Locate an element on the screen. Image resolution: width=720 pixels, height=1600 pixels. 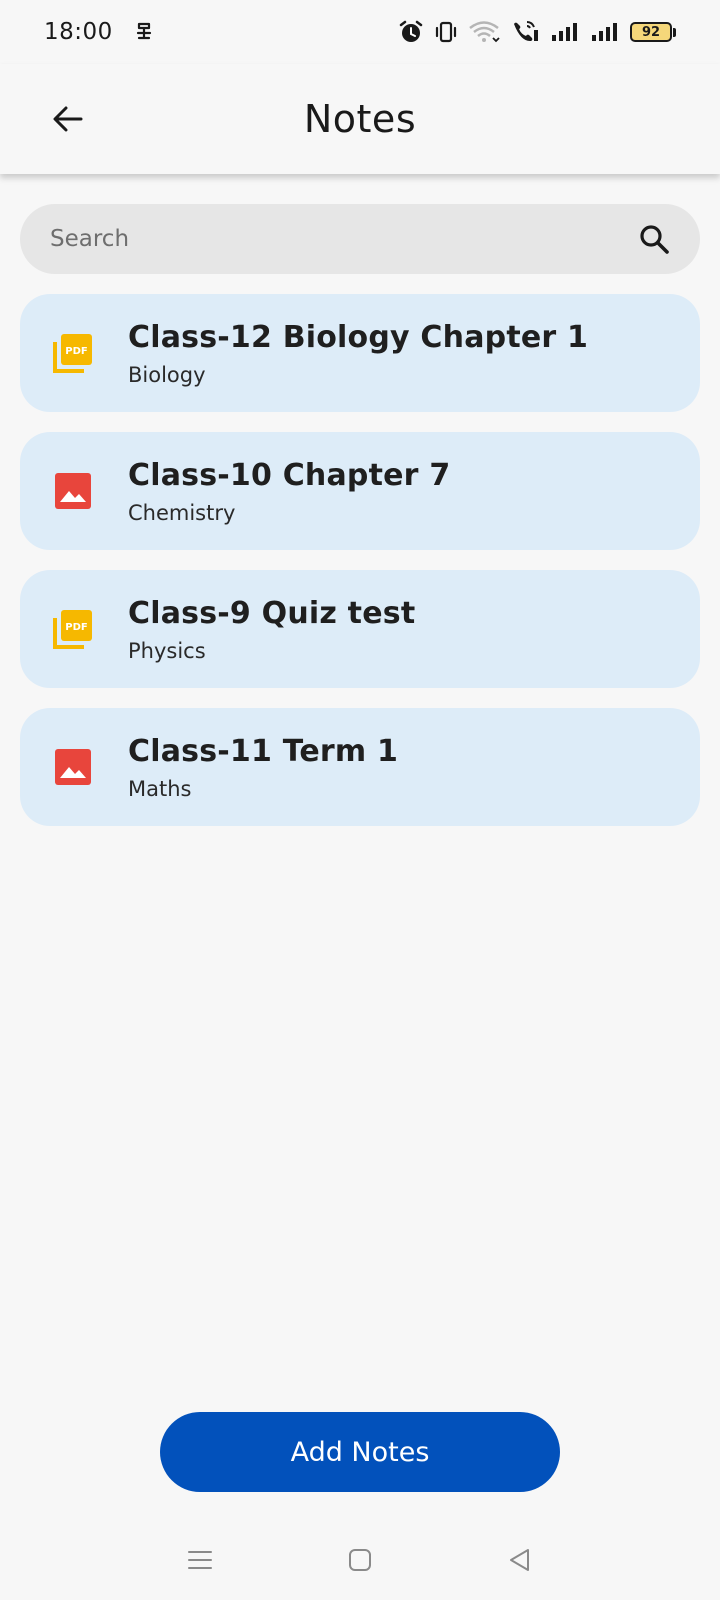
vibrate-icon is located at coordinates (446, 32).